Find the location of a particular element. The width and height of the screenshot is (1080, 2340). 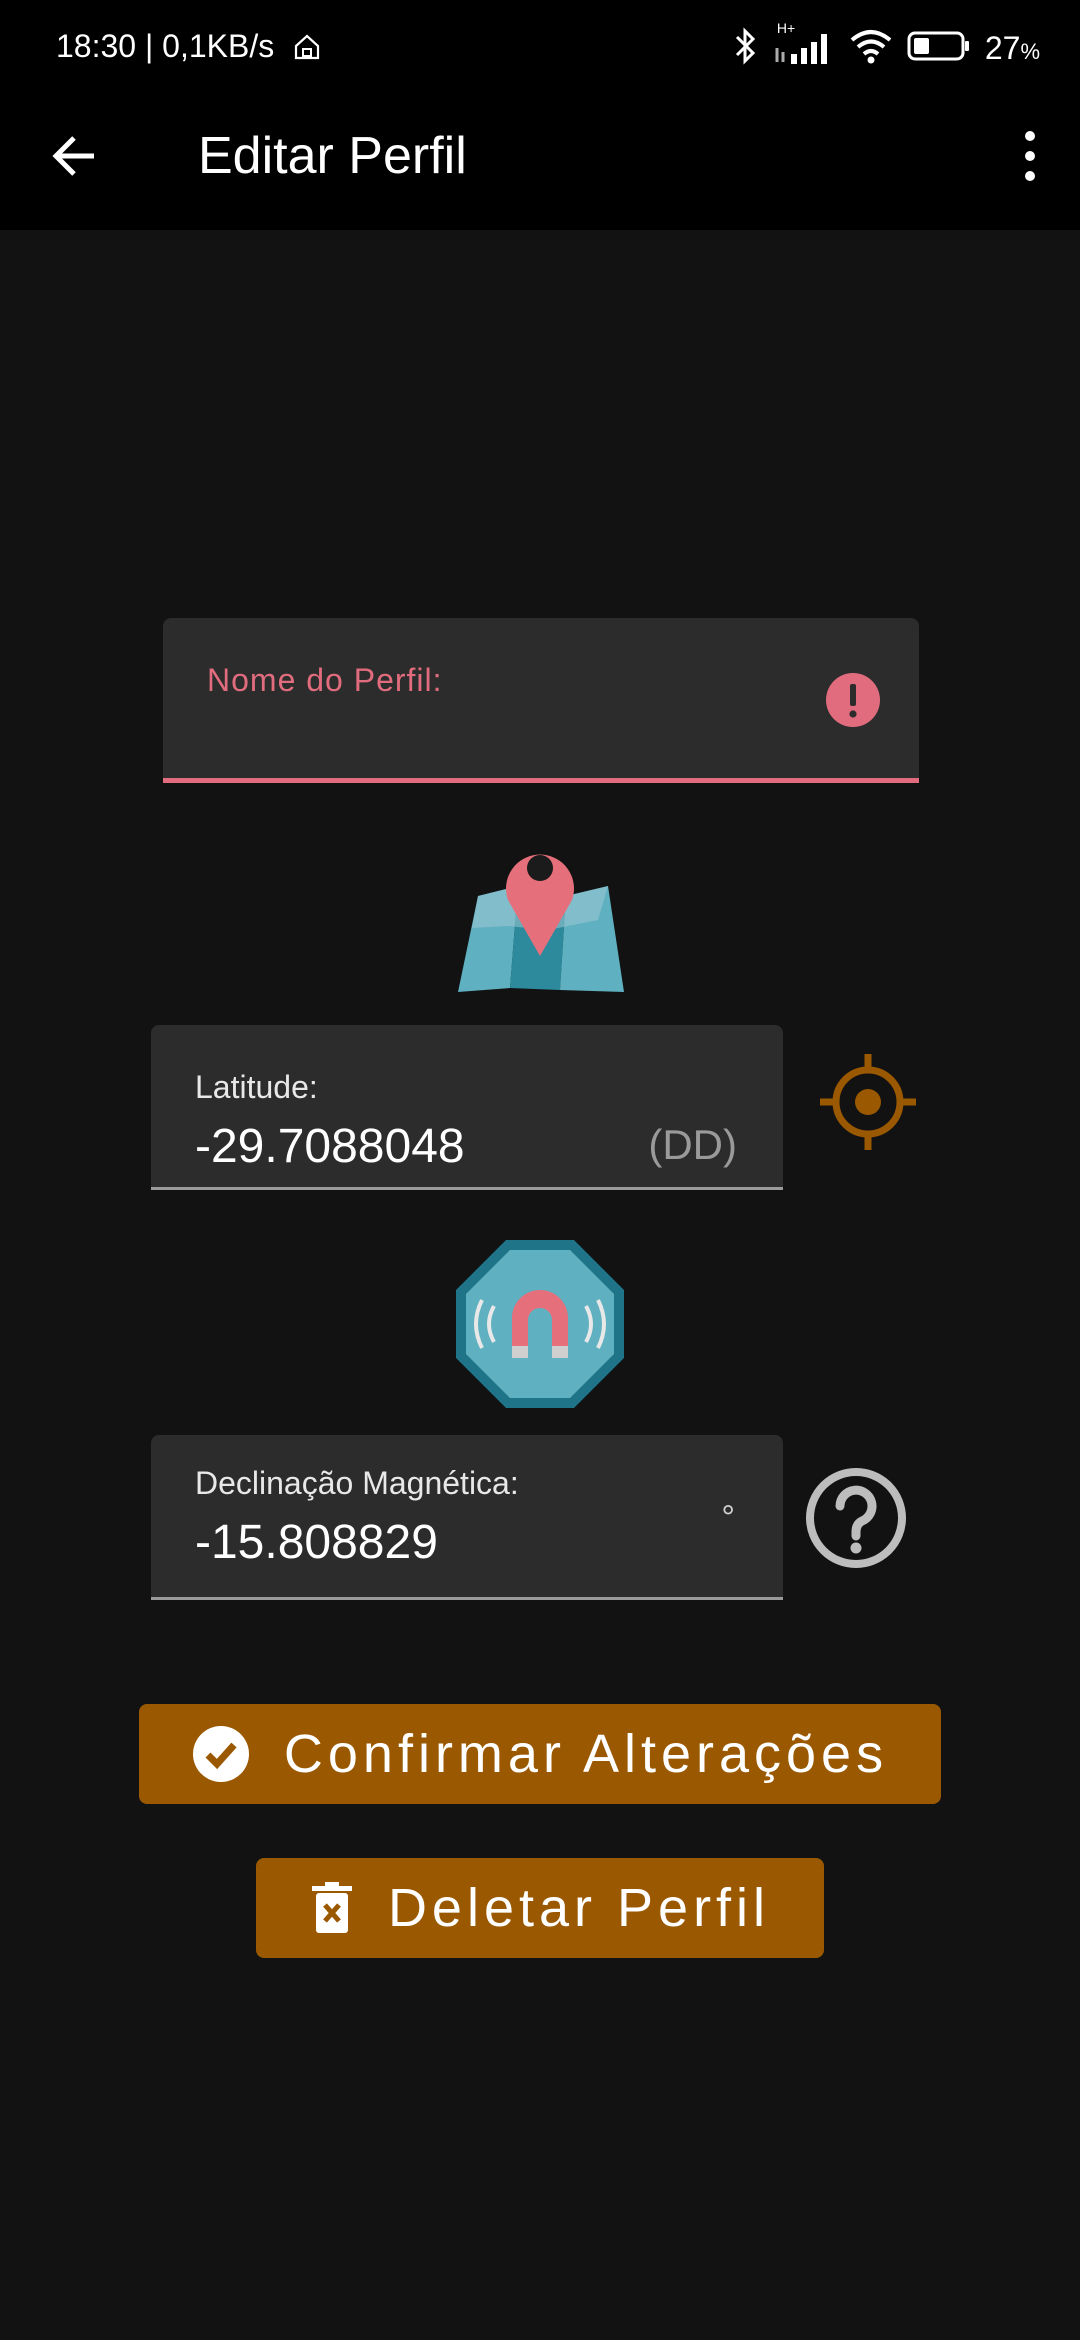

status-time: 18:30 | 0,1KB/s is located at coordinates (165, 46).